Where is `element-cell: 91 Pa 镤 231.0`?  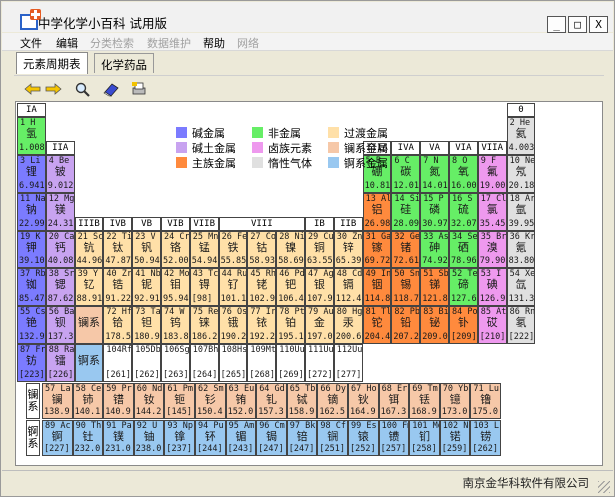 element-cell: 91 Pa 镤 231.0 is located at coordinates (118, 438).